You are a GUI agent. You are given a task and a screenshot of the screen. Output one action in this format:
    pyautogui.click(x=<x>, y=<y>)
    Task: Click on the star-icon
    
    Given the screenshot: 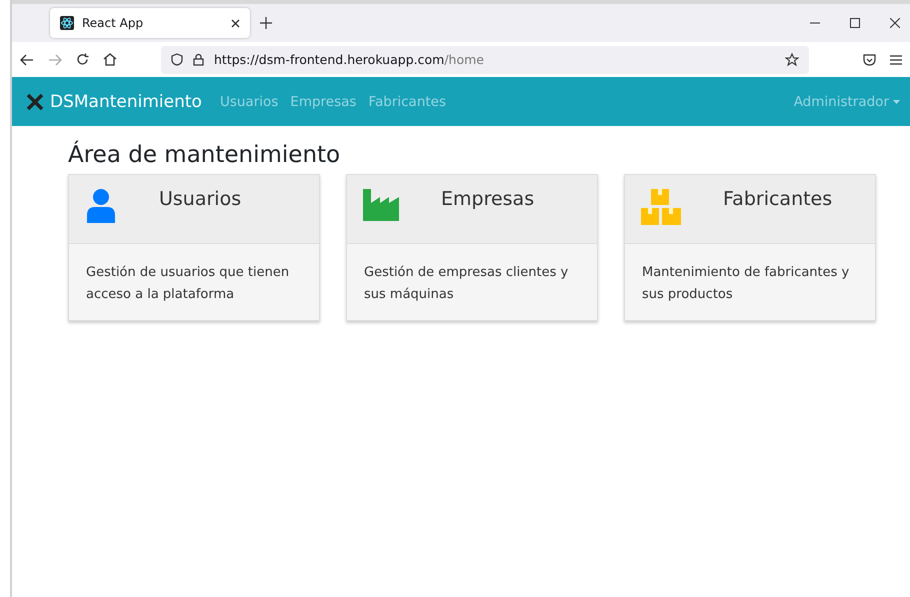 What is the action you would take?
    pyautogui.click(x=792, y=59)
    